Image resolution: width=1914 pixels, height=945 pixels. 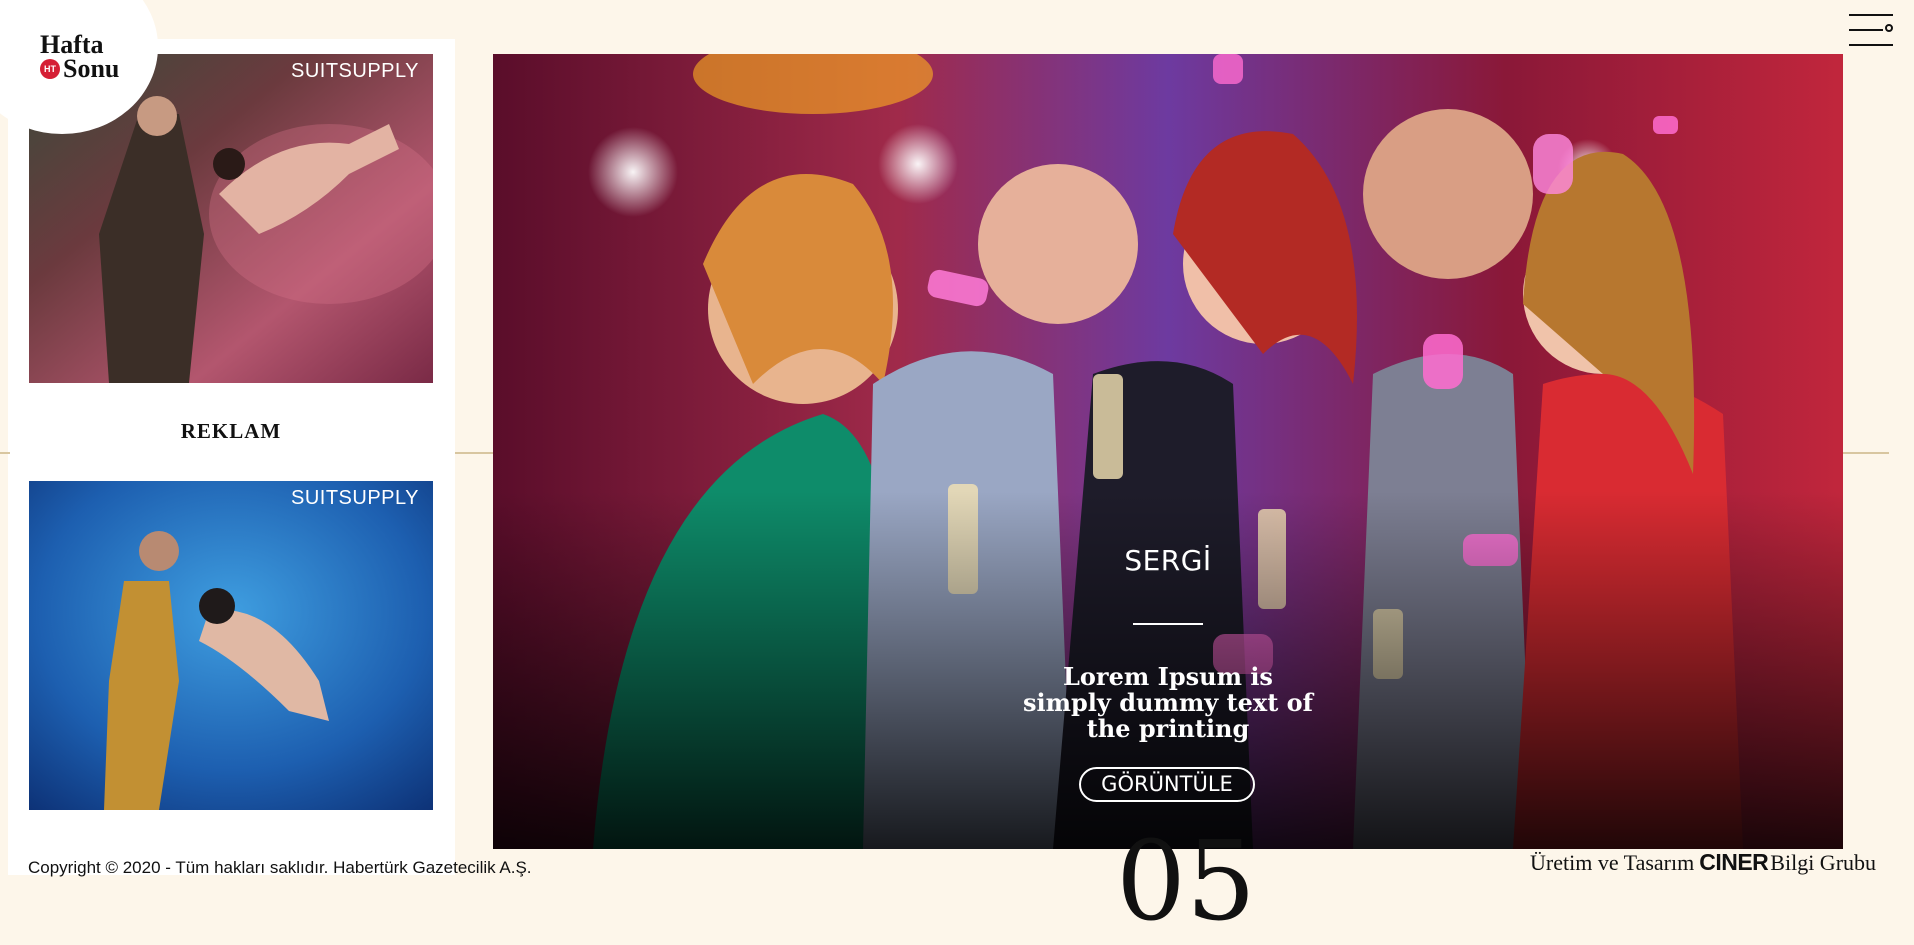 What do you see at coordinates (1734, 862) in the screenshot?
I see `ciner-logo: CINER` at bounding box center [1734, 862].